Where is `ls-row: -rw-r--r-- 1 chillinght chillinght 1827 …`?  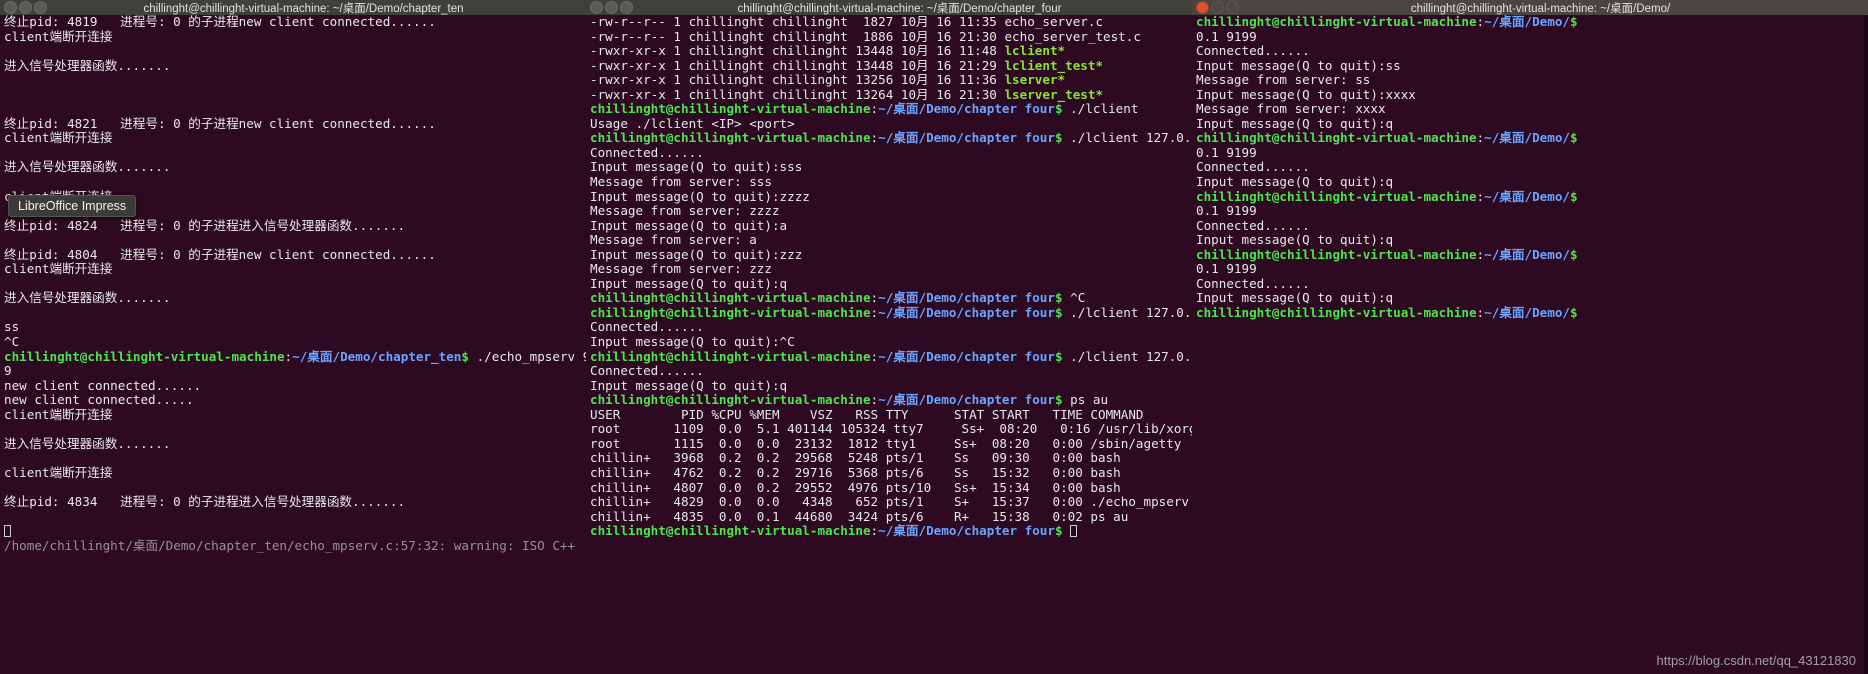
ls-row: -rw-r--r-- 1 chillinght chillinght 1827 … is located at coordinates (847, 21).